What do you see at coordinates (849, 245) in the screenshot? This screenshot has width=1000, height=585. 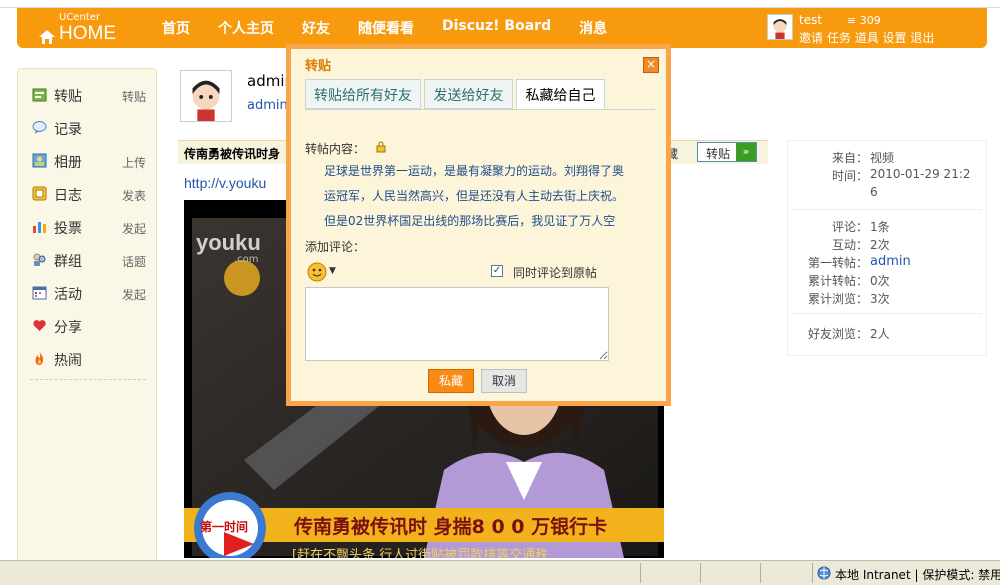 I see `info-key: 互动：` at bounding box center [849, 245].